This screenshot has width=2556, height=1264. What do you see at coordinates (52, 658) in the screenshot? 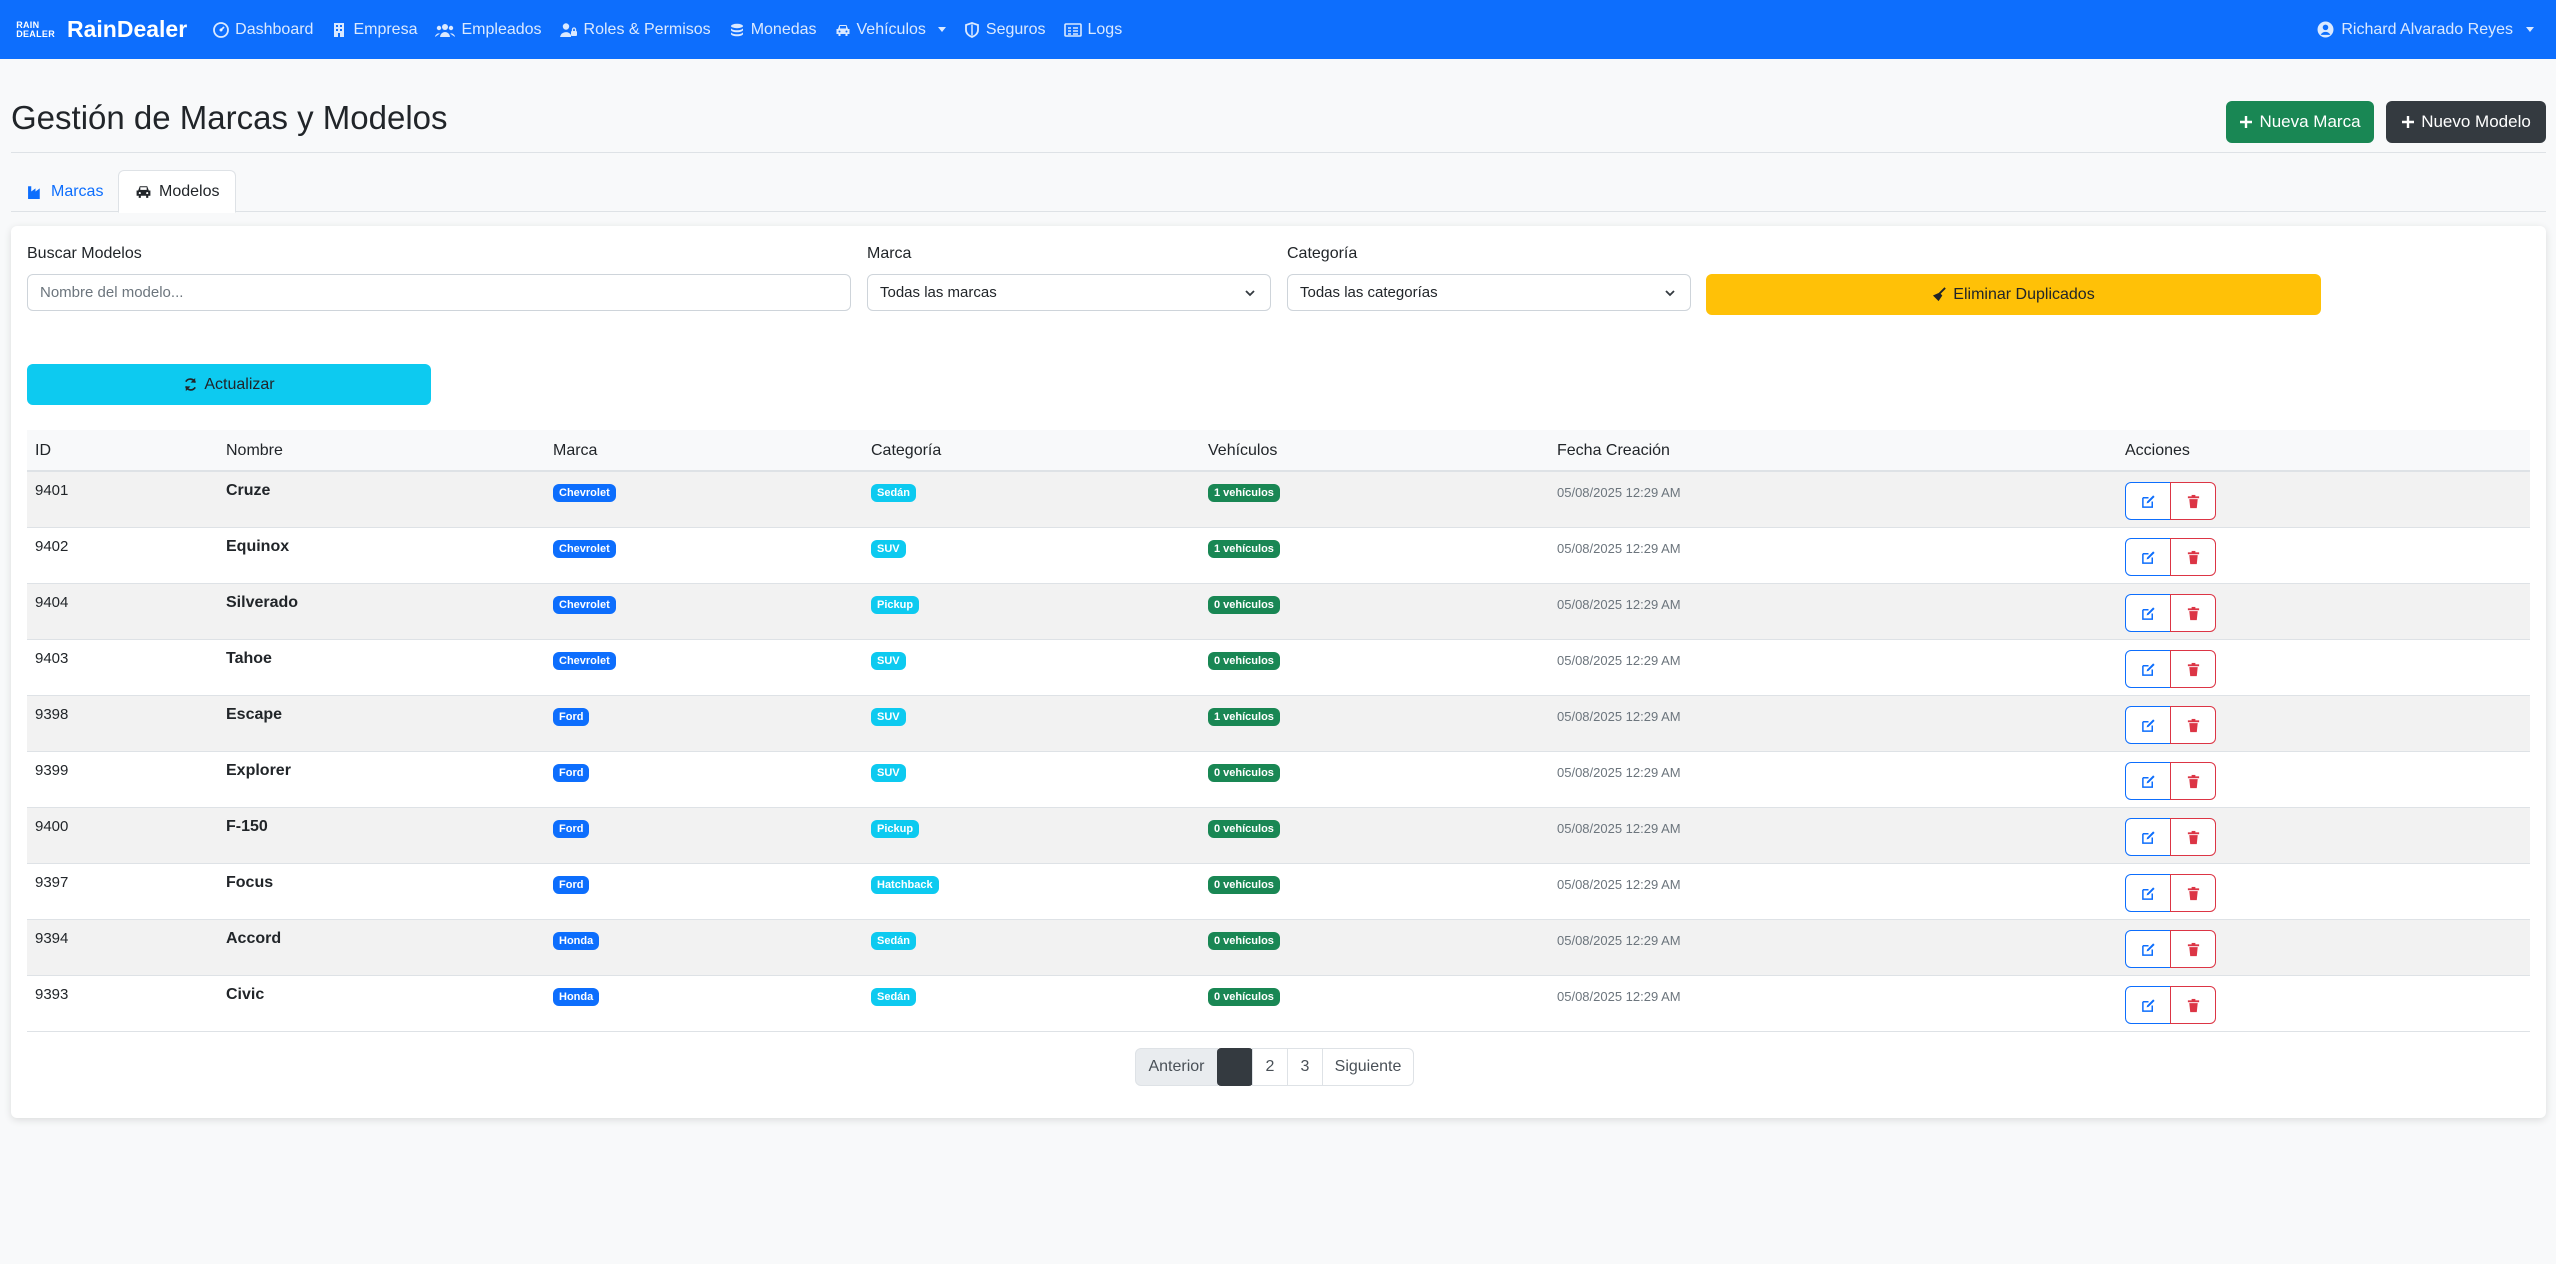
I see `cell-id: 9403` at bounding box center [52, 658].